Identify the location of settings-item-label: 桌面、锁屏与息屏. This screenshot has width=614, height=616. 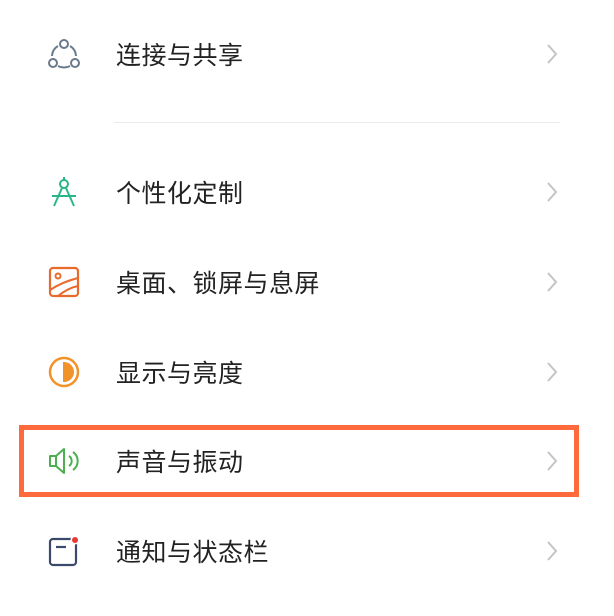
(218, 283).